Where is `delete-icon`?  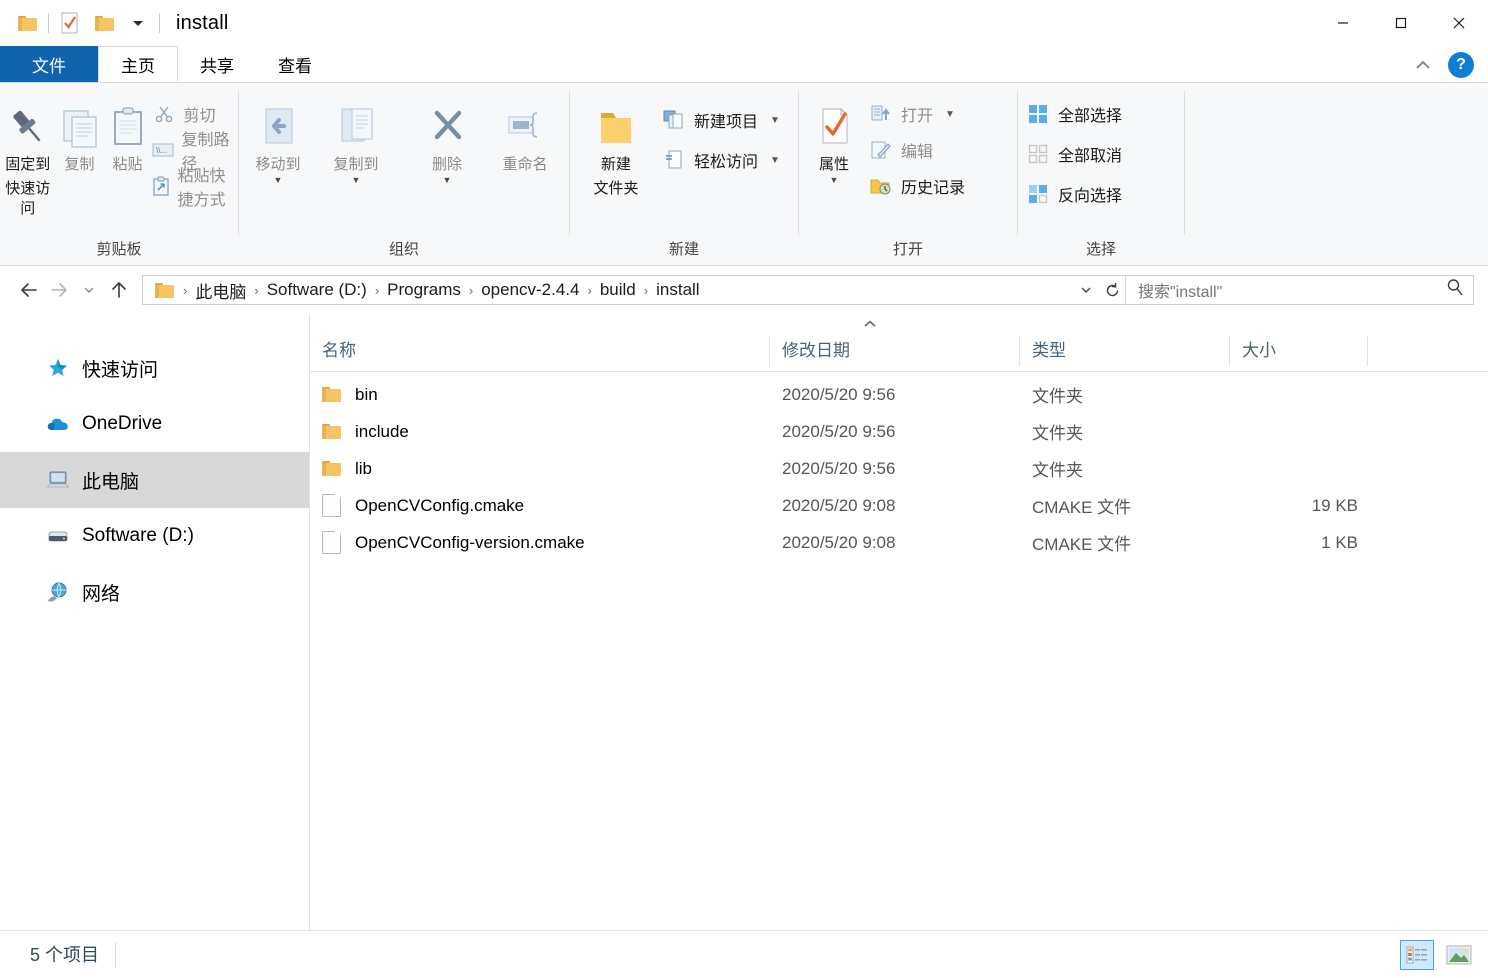
delete-icon is located at coordinates (447, 124).